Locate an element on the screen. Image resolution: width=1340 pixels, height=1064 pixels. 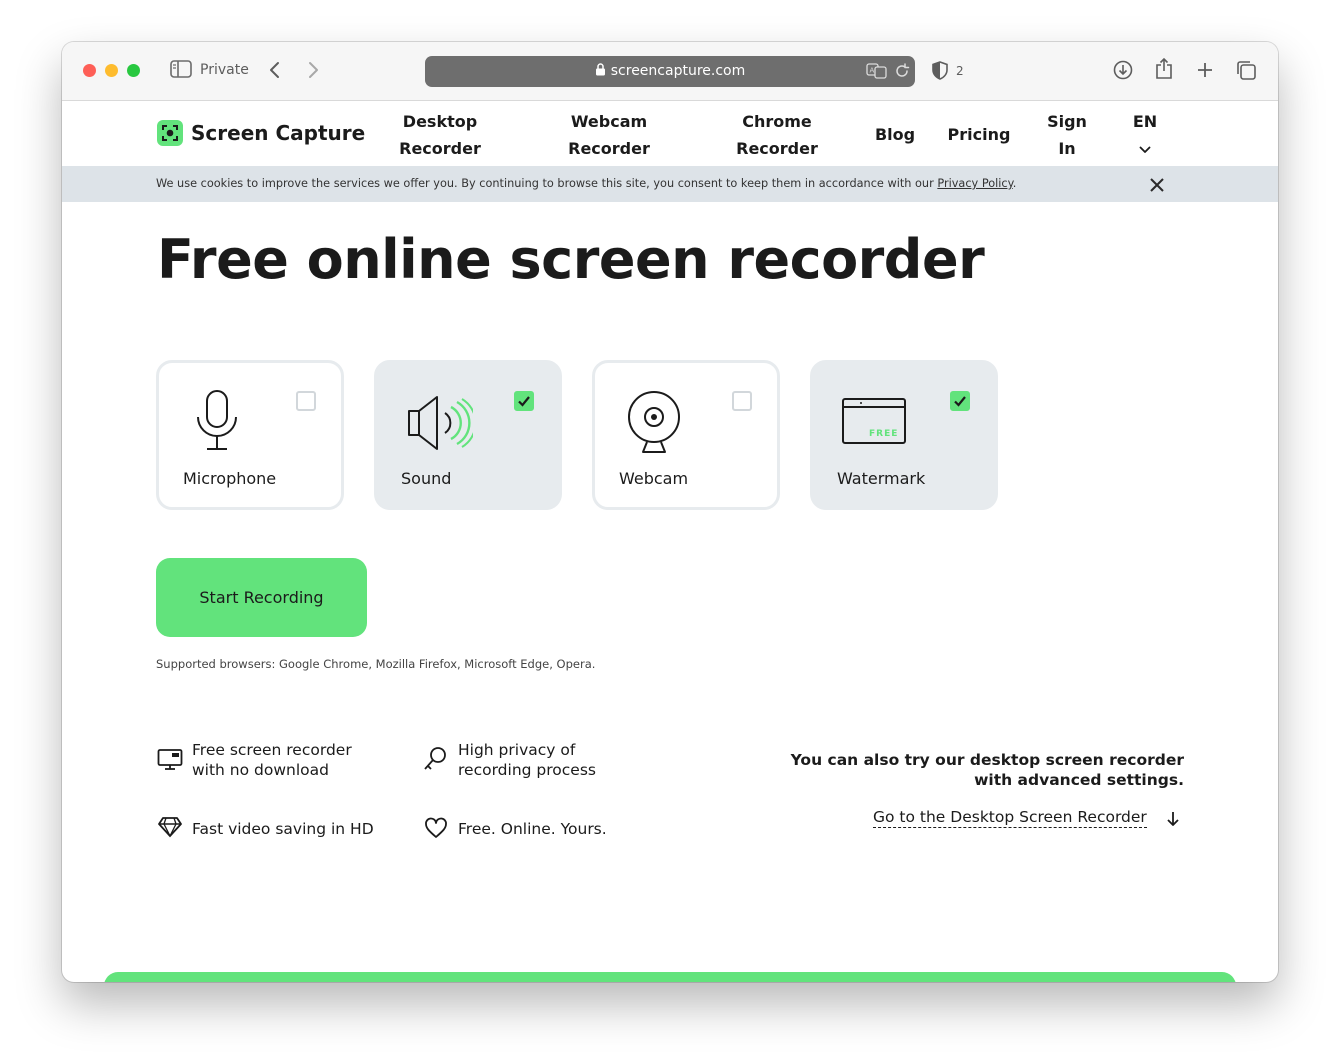
tracker-count: 2 is located at coordinates (960, 71).